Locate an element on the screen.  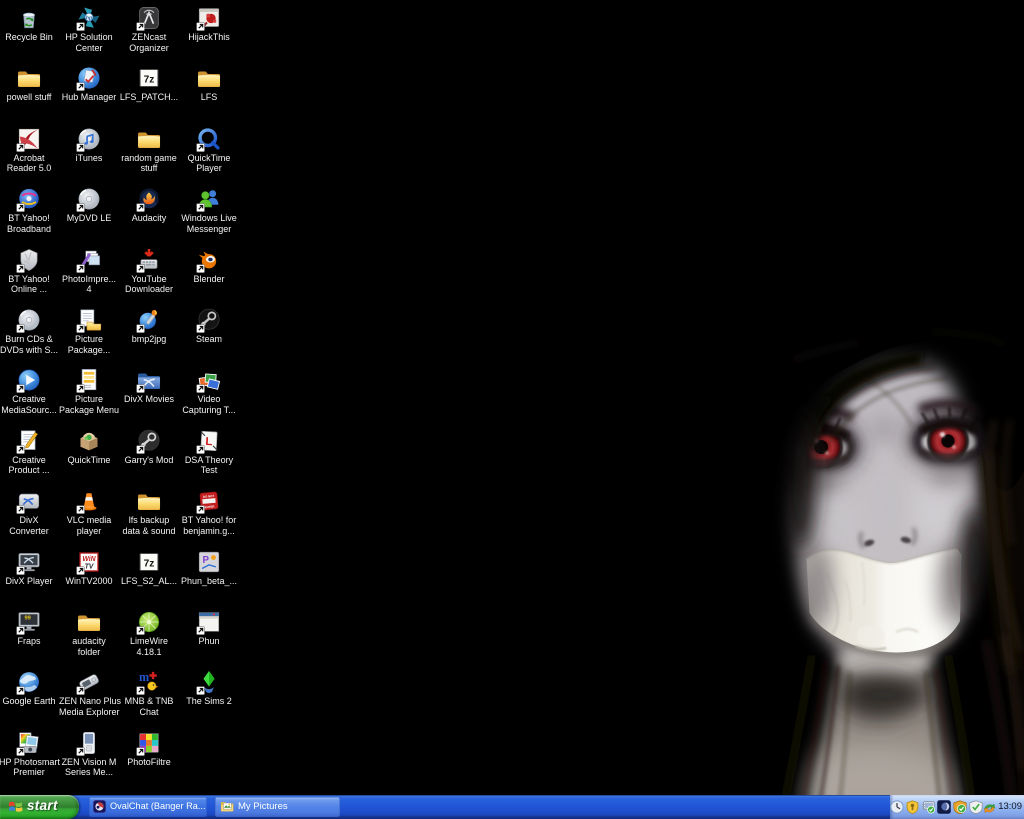
svg-text: TV is located at coordinates (90, 566).